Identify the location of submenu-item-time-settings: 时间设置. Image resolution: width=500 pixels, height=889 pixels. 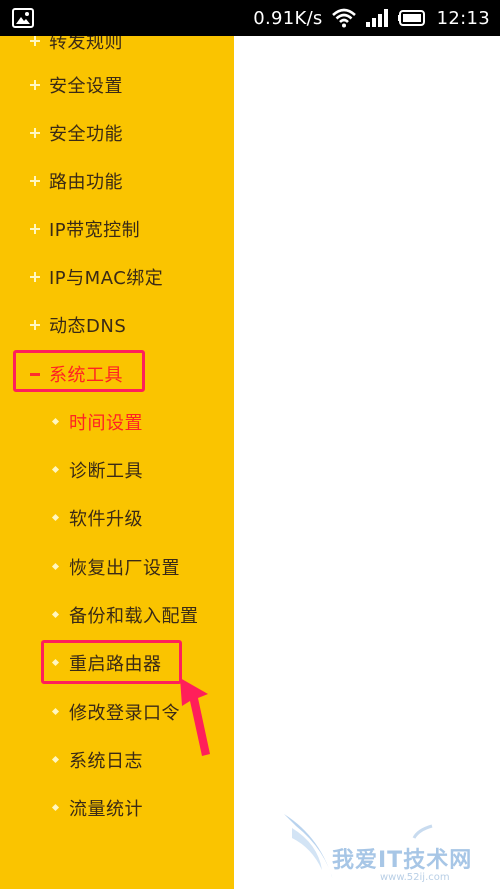
(117, 422).